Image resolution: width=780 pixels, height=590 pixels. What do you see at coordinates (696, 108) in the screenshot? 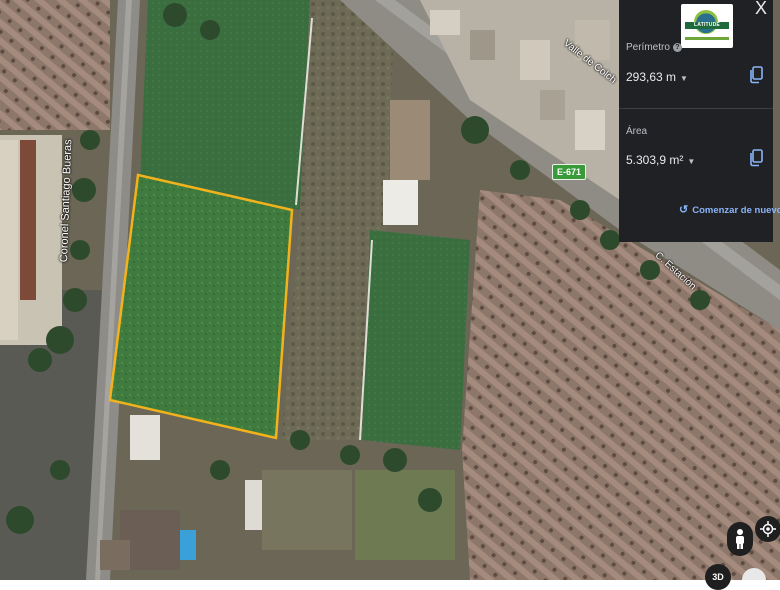
I see `panel-divider` at bounding box center [696, 108].